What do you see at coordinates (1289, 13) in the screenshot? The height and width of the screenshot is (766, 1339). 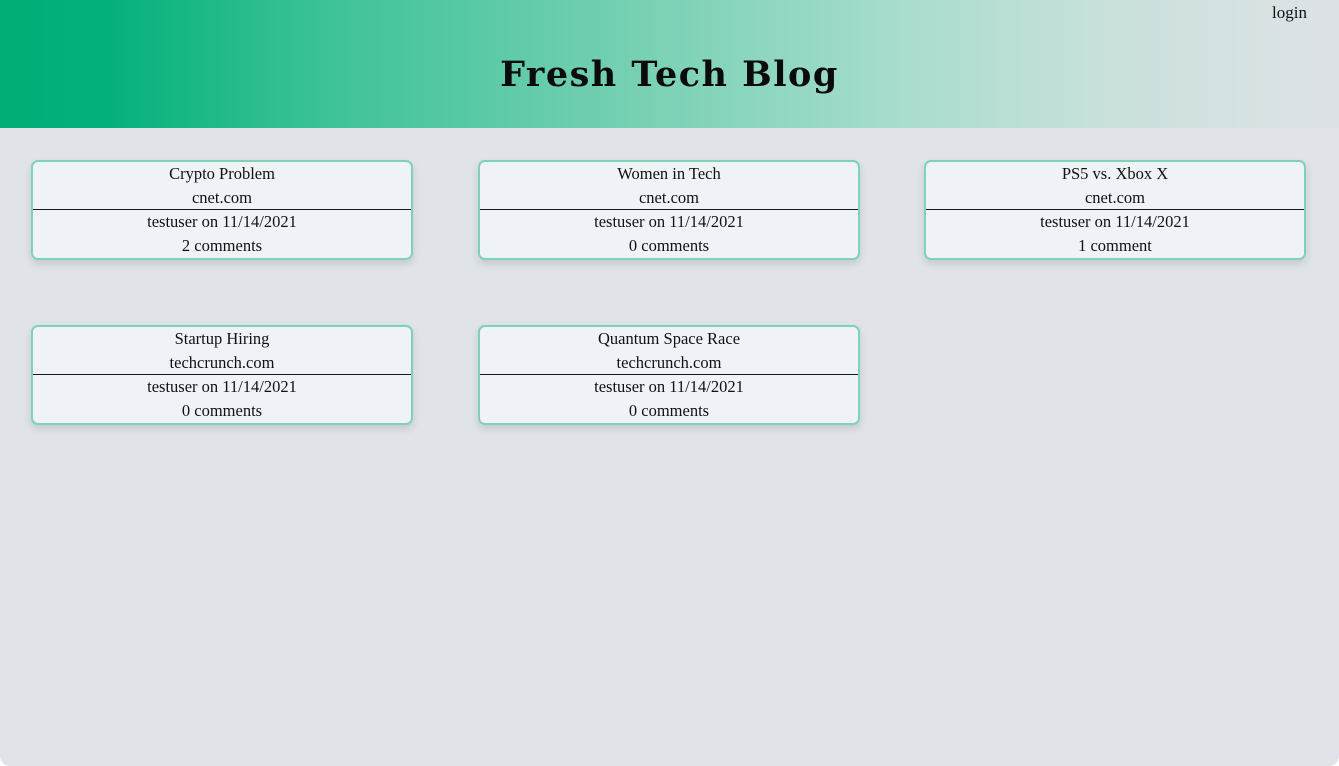 I see `login-link: login` at bounding box center [1289, 13].